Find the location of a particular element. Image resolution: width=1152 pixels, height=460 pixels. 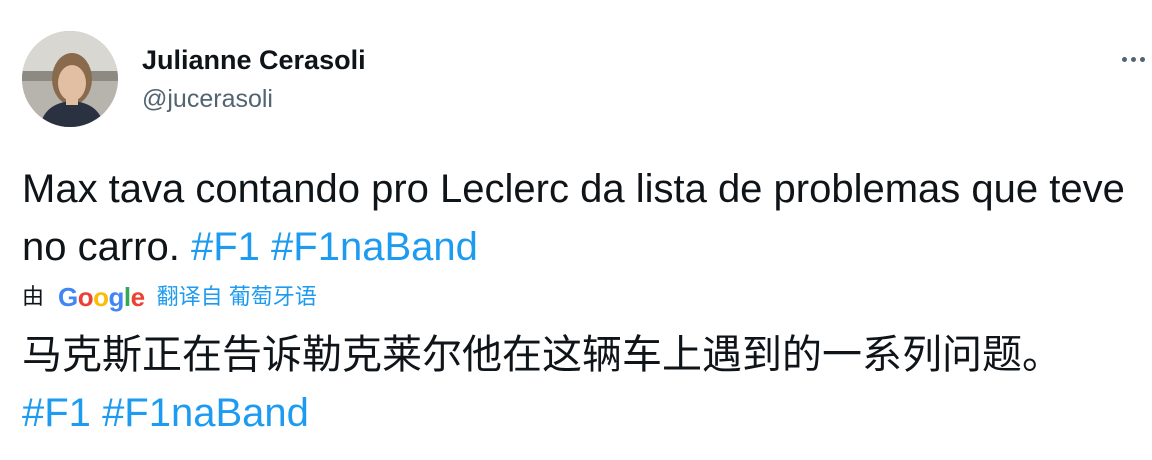

translated-hashtag-f1: #F1 is located at coordinates (56, 413).